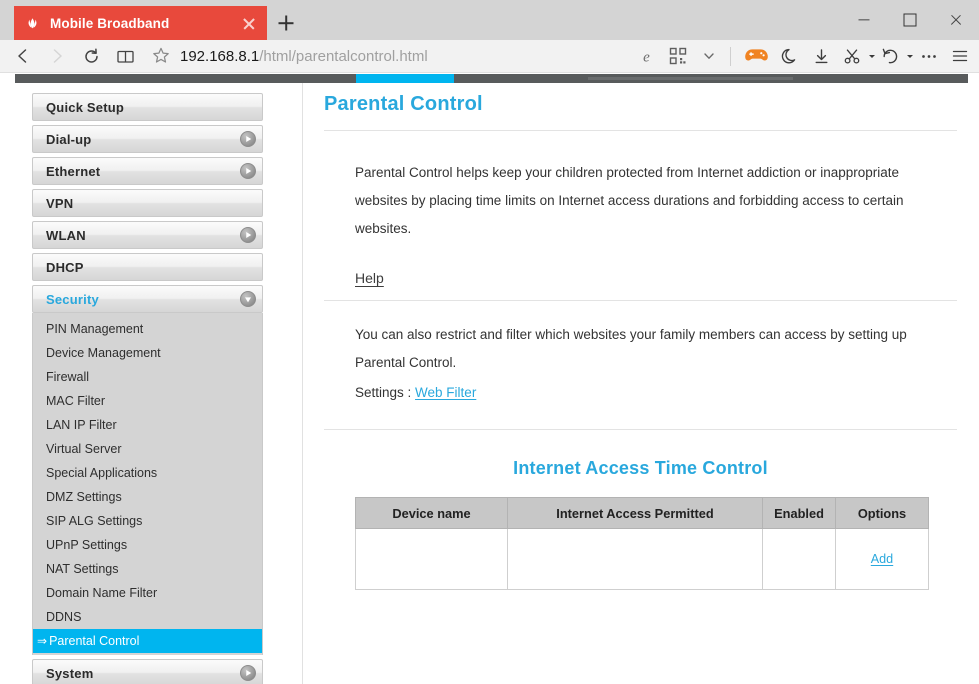  Describe the element at coordinates (403, 104) in the screenshot. I see `page-title: Parental Control` at that location.